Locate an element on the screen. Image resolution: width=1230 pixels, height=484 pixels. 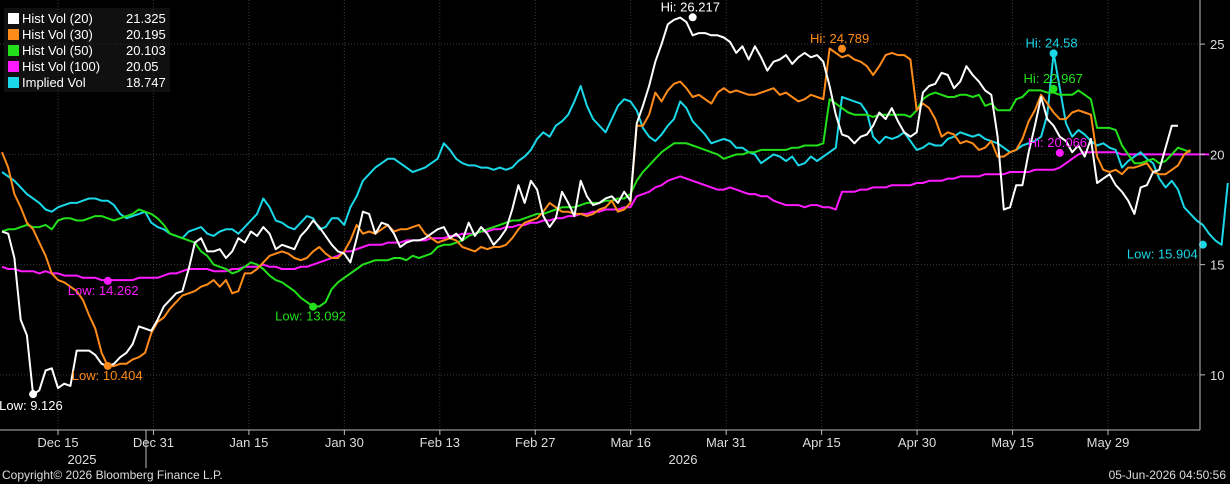
x-tick-label: Jan 15 is located at coordinates (248, 442).